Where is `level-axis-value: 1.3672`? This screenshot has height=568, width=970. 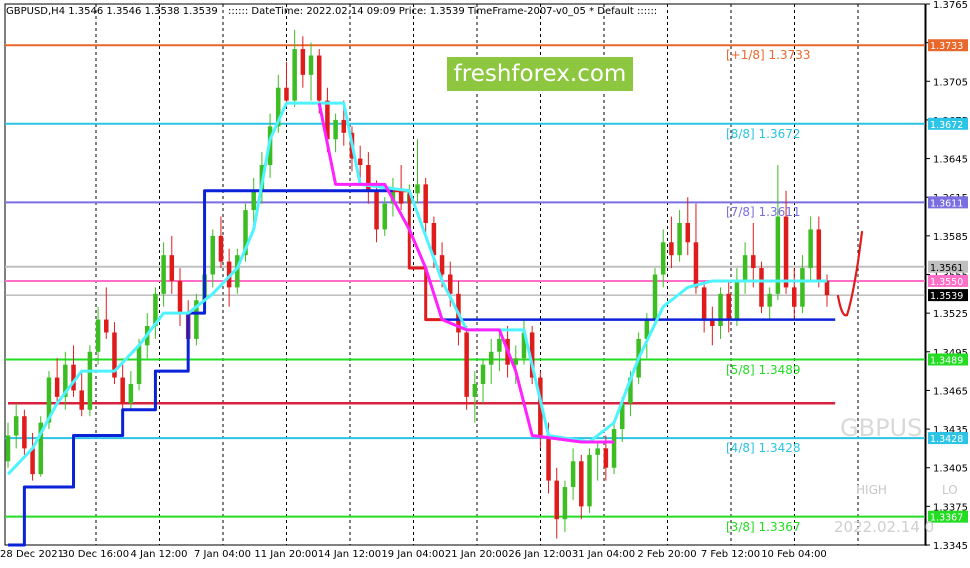 level-axis-value: 1.3672 is located at coordinates (946, 125).